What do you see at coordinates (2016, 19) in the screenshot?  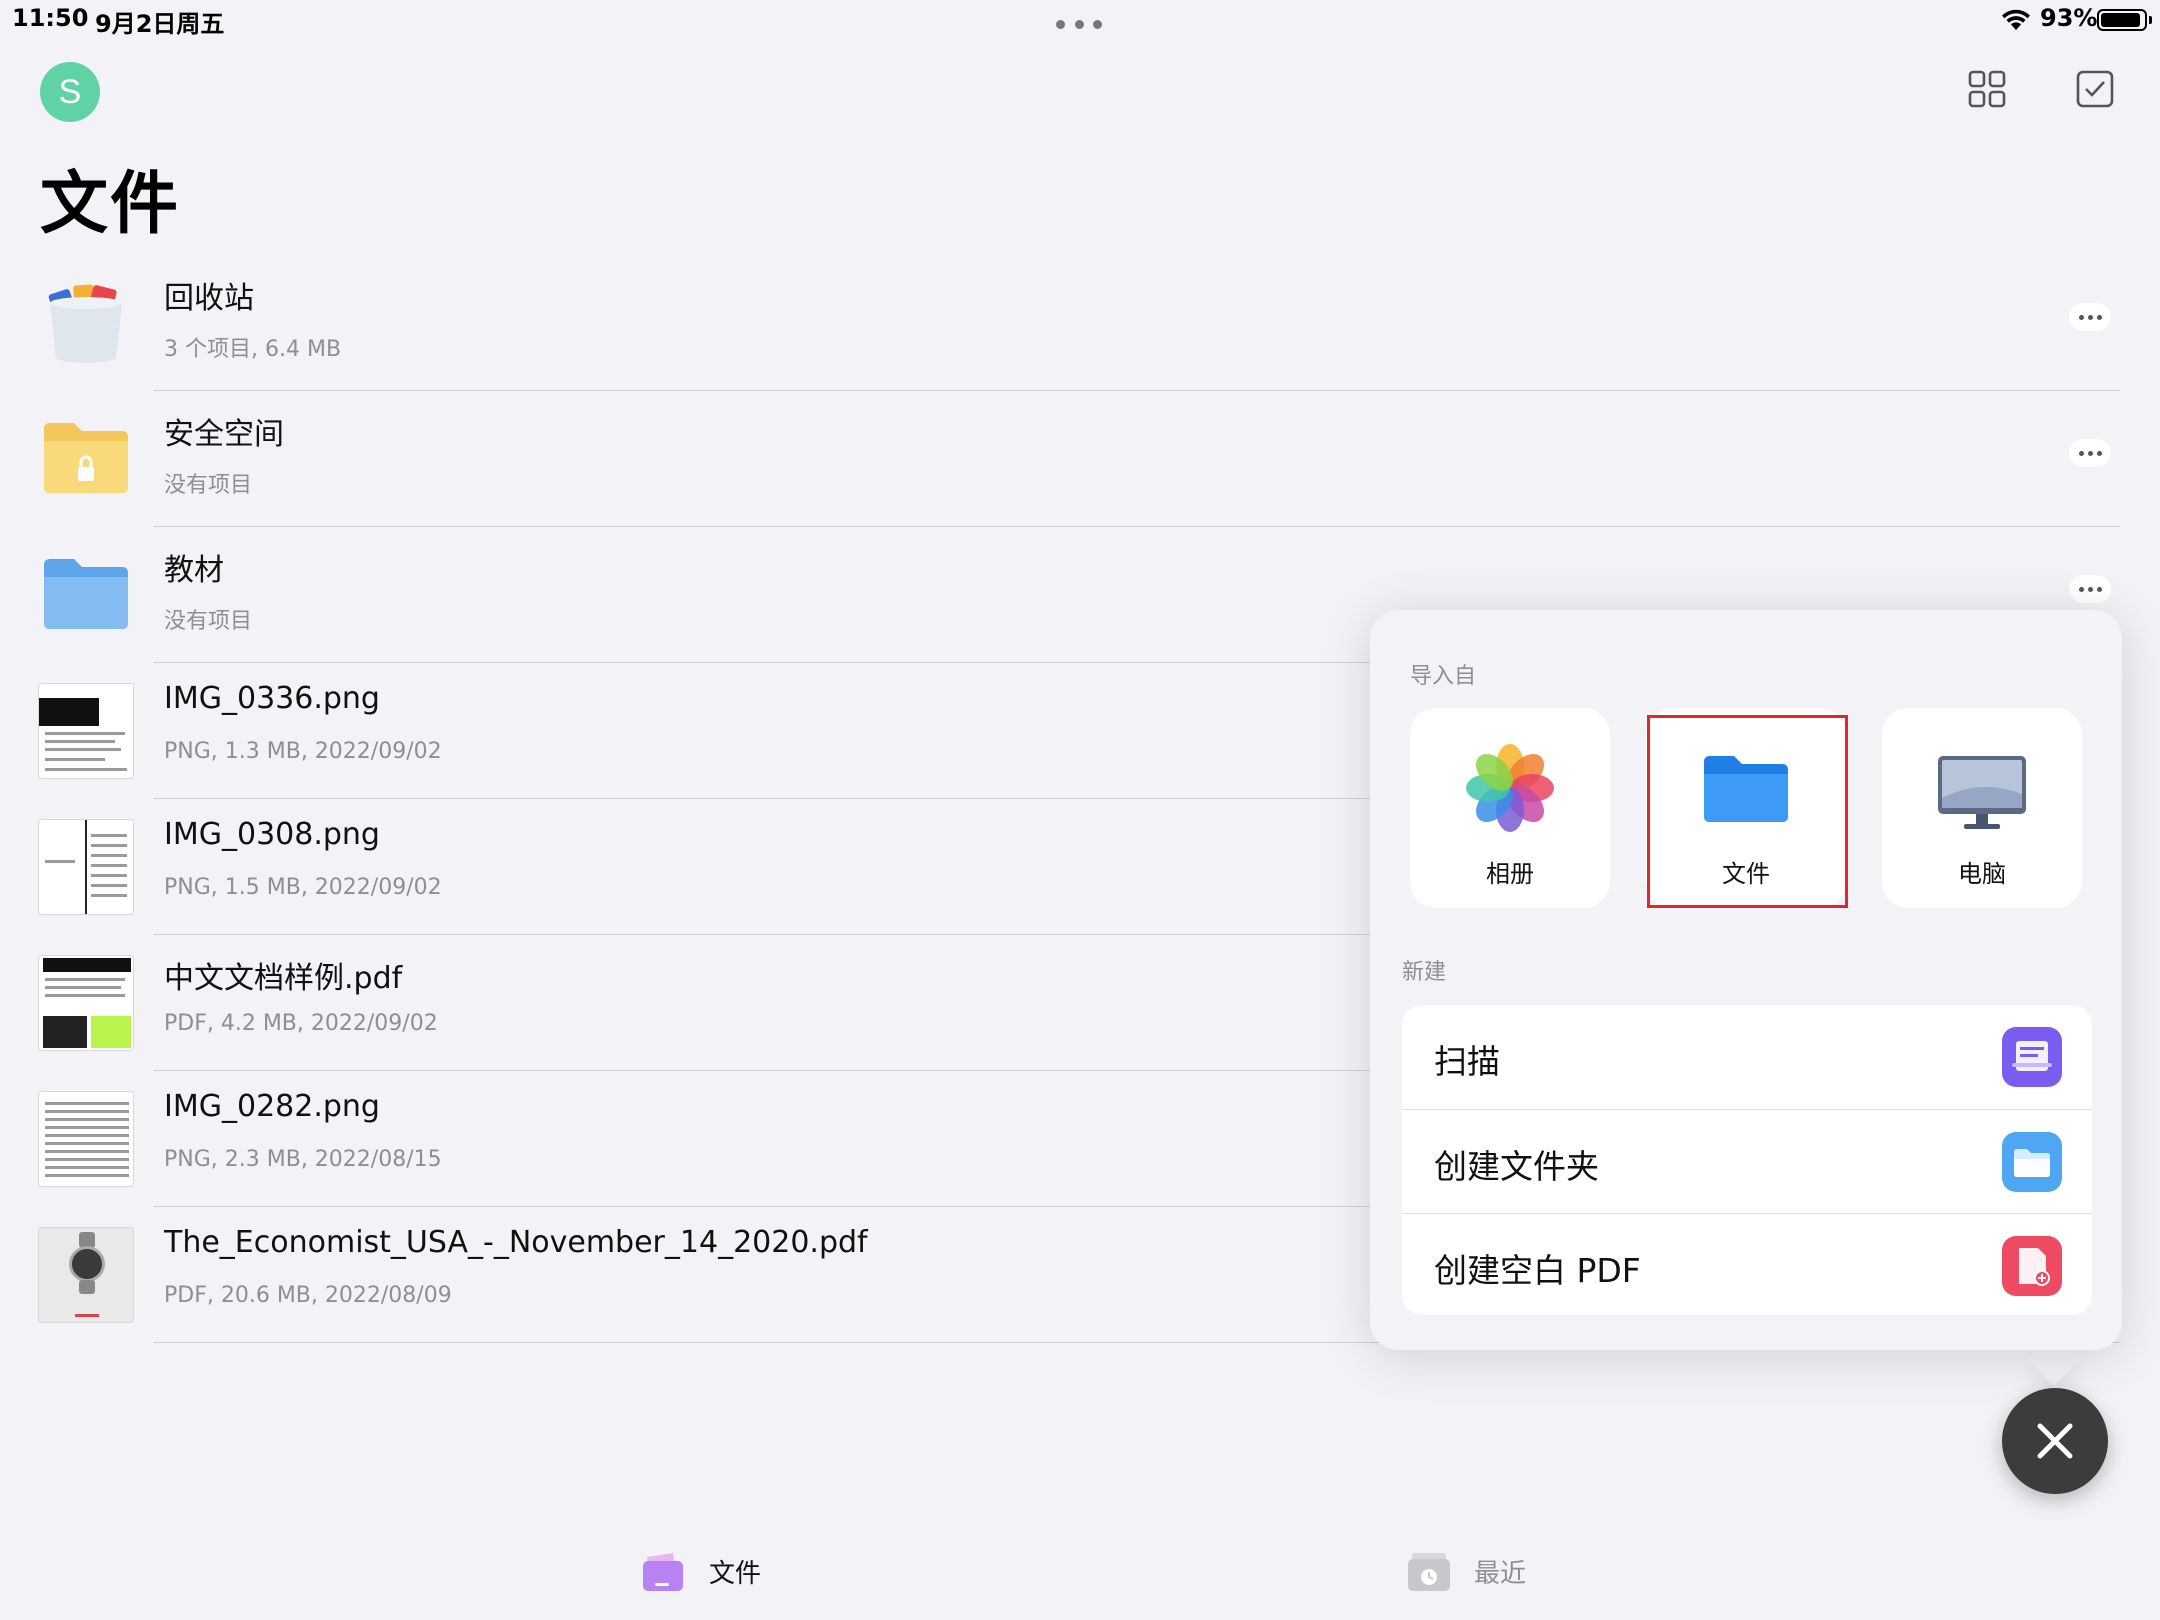 I see `wifi-icon` at bounding box center [2016, 19].